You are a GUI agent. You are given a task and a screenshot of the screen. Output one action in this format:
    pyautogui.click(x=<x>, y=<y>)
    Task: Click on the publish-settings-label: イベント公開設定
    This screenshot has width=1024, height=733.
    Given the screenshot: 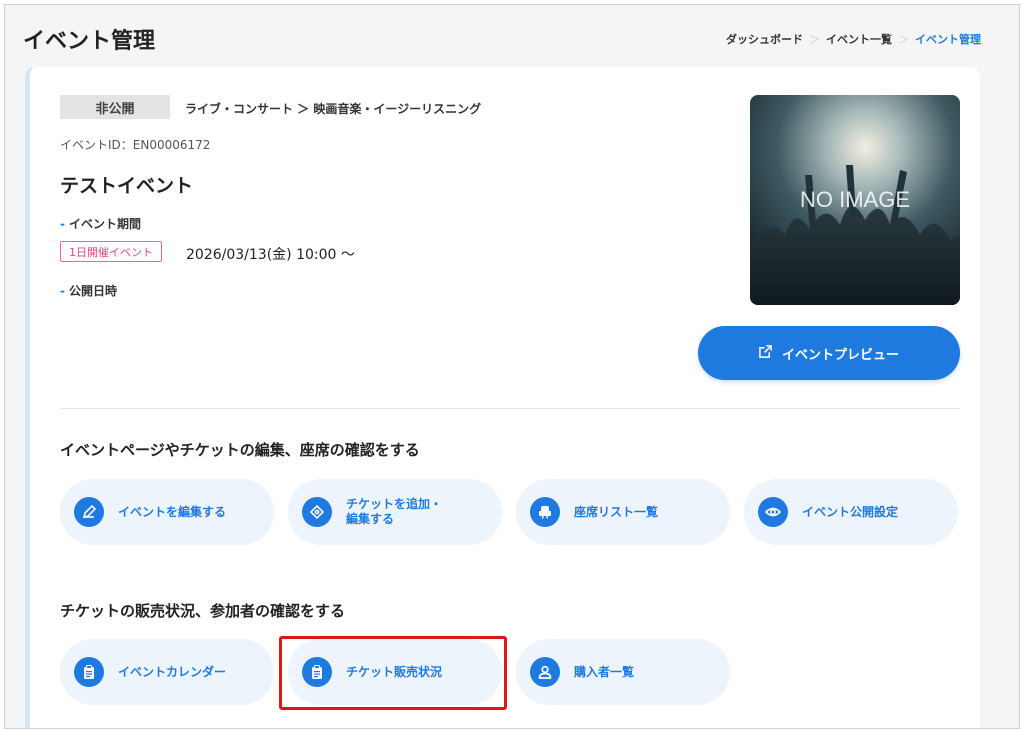 What is the action you would take?
    pyautogui.click(x=850, y=511)
    